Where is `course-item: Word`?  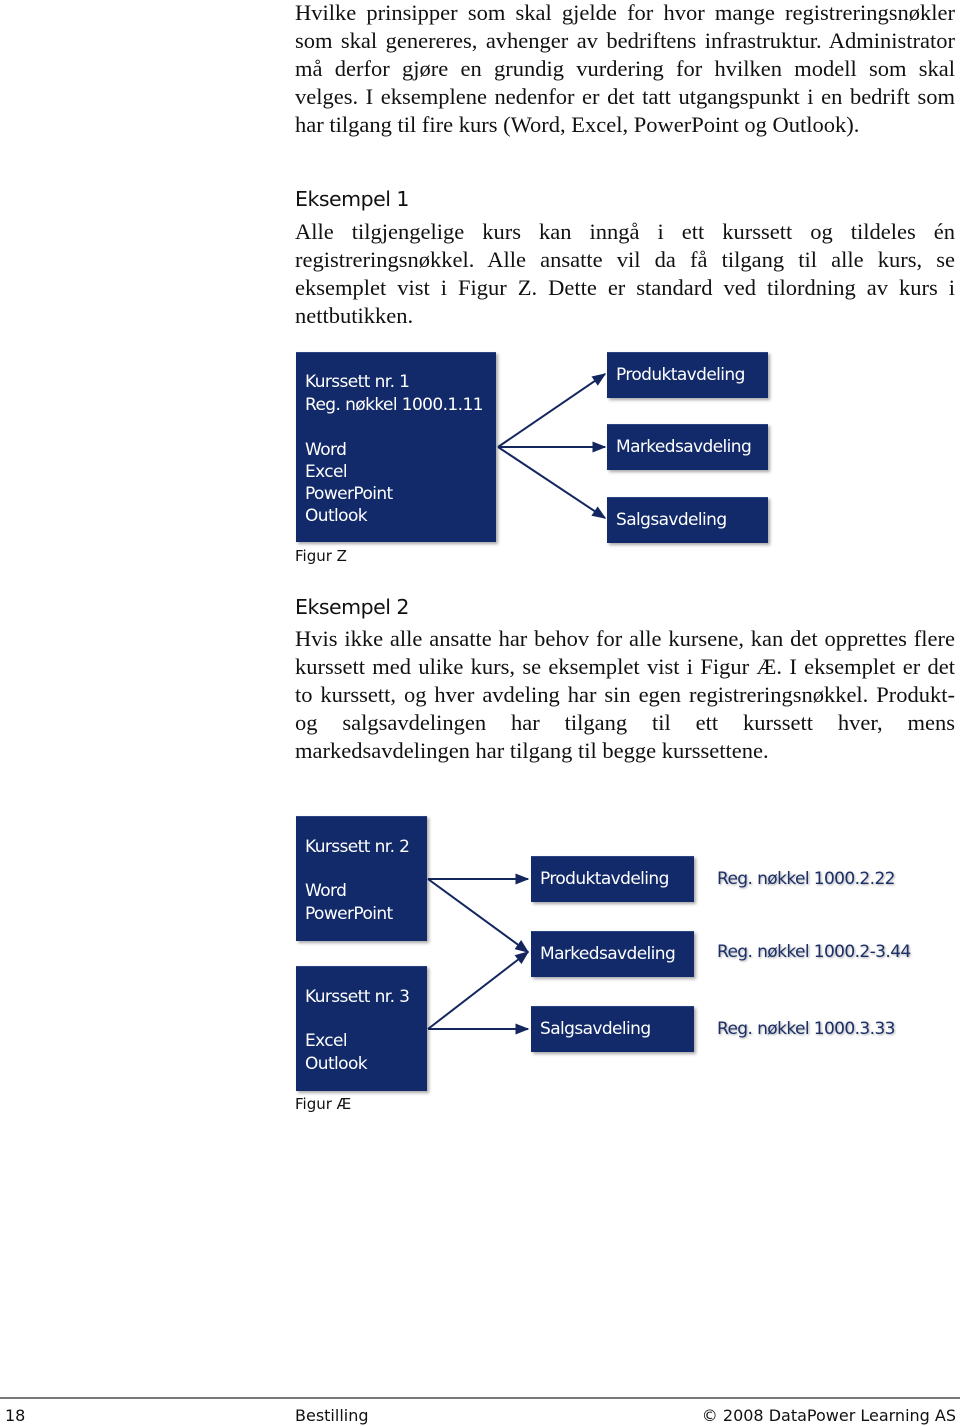
course-item: Word is located at coordinates (326, 891).